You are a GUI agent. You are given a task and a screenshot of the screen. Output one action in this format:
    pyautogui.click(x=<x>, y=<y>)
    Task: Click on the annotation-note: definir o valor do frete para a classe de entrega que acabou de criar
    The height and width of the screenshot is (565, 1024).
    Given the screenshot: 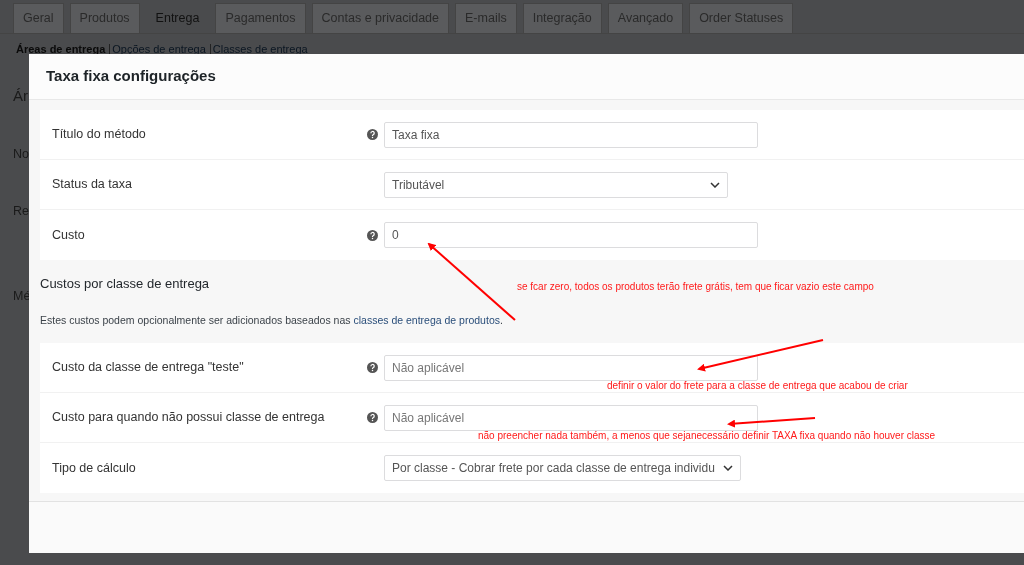 What is the action you would take?
    pyautogui.click(x=757, y=386)
    